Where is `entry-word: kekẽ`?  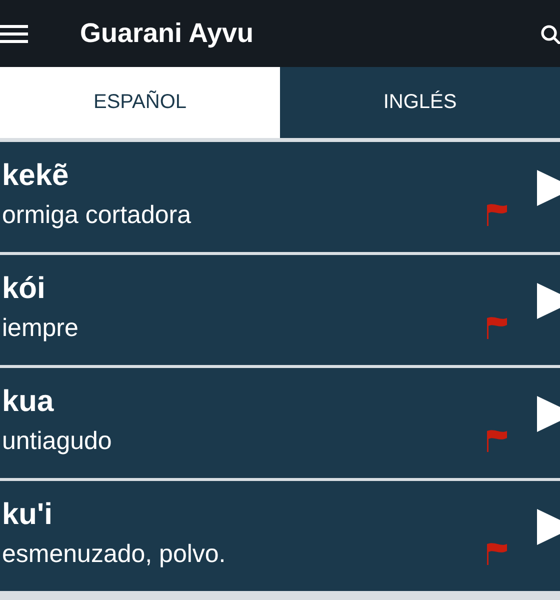
entry-word: kekẽ is located at coordinates (36, 175).